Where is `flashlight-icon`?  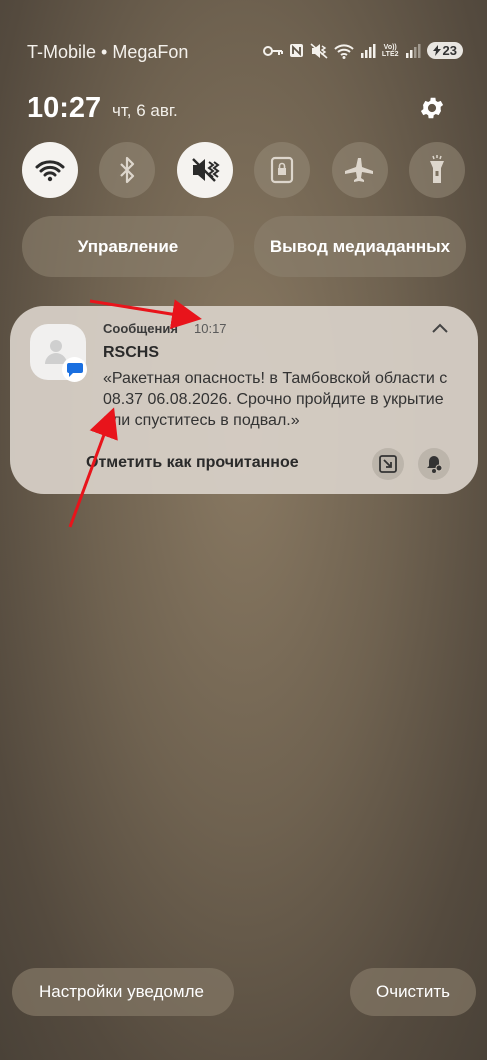 flashlight-icon is located at coordinates (437, 169).